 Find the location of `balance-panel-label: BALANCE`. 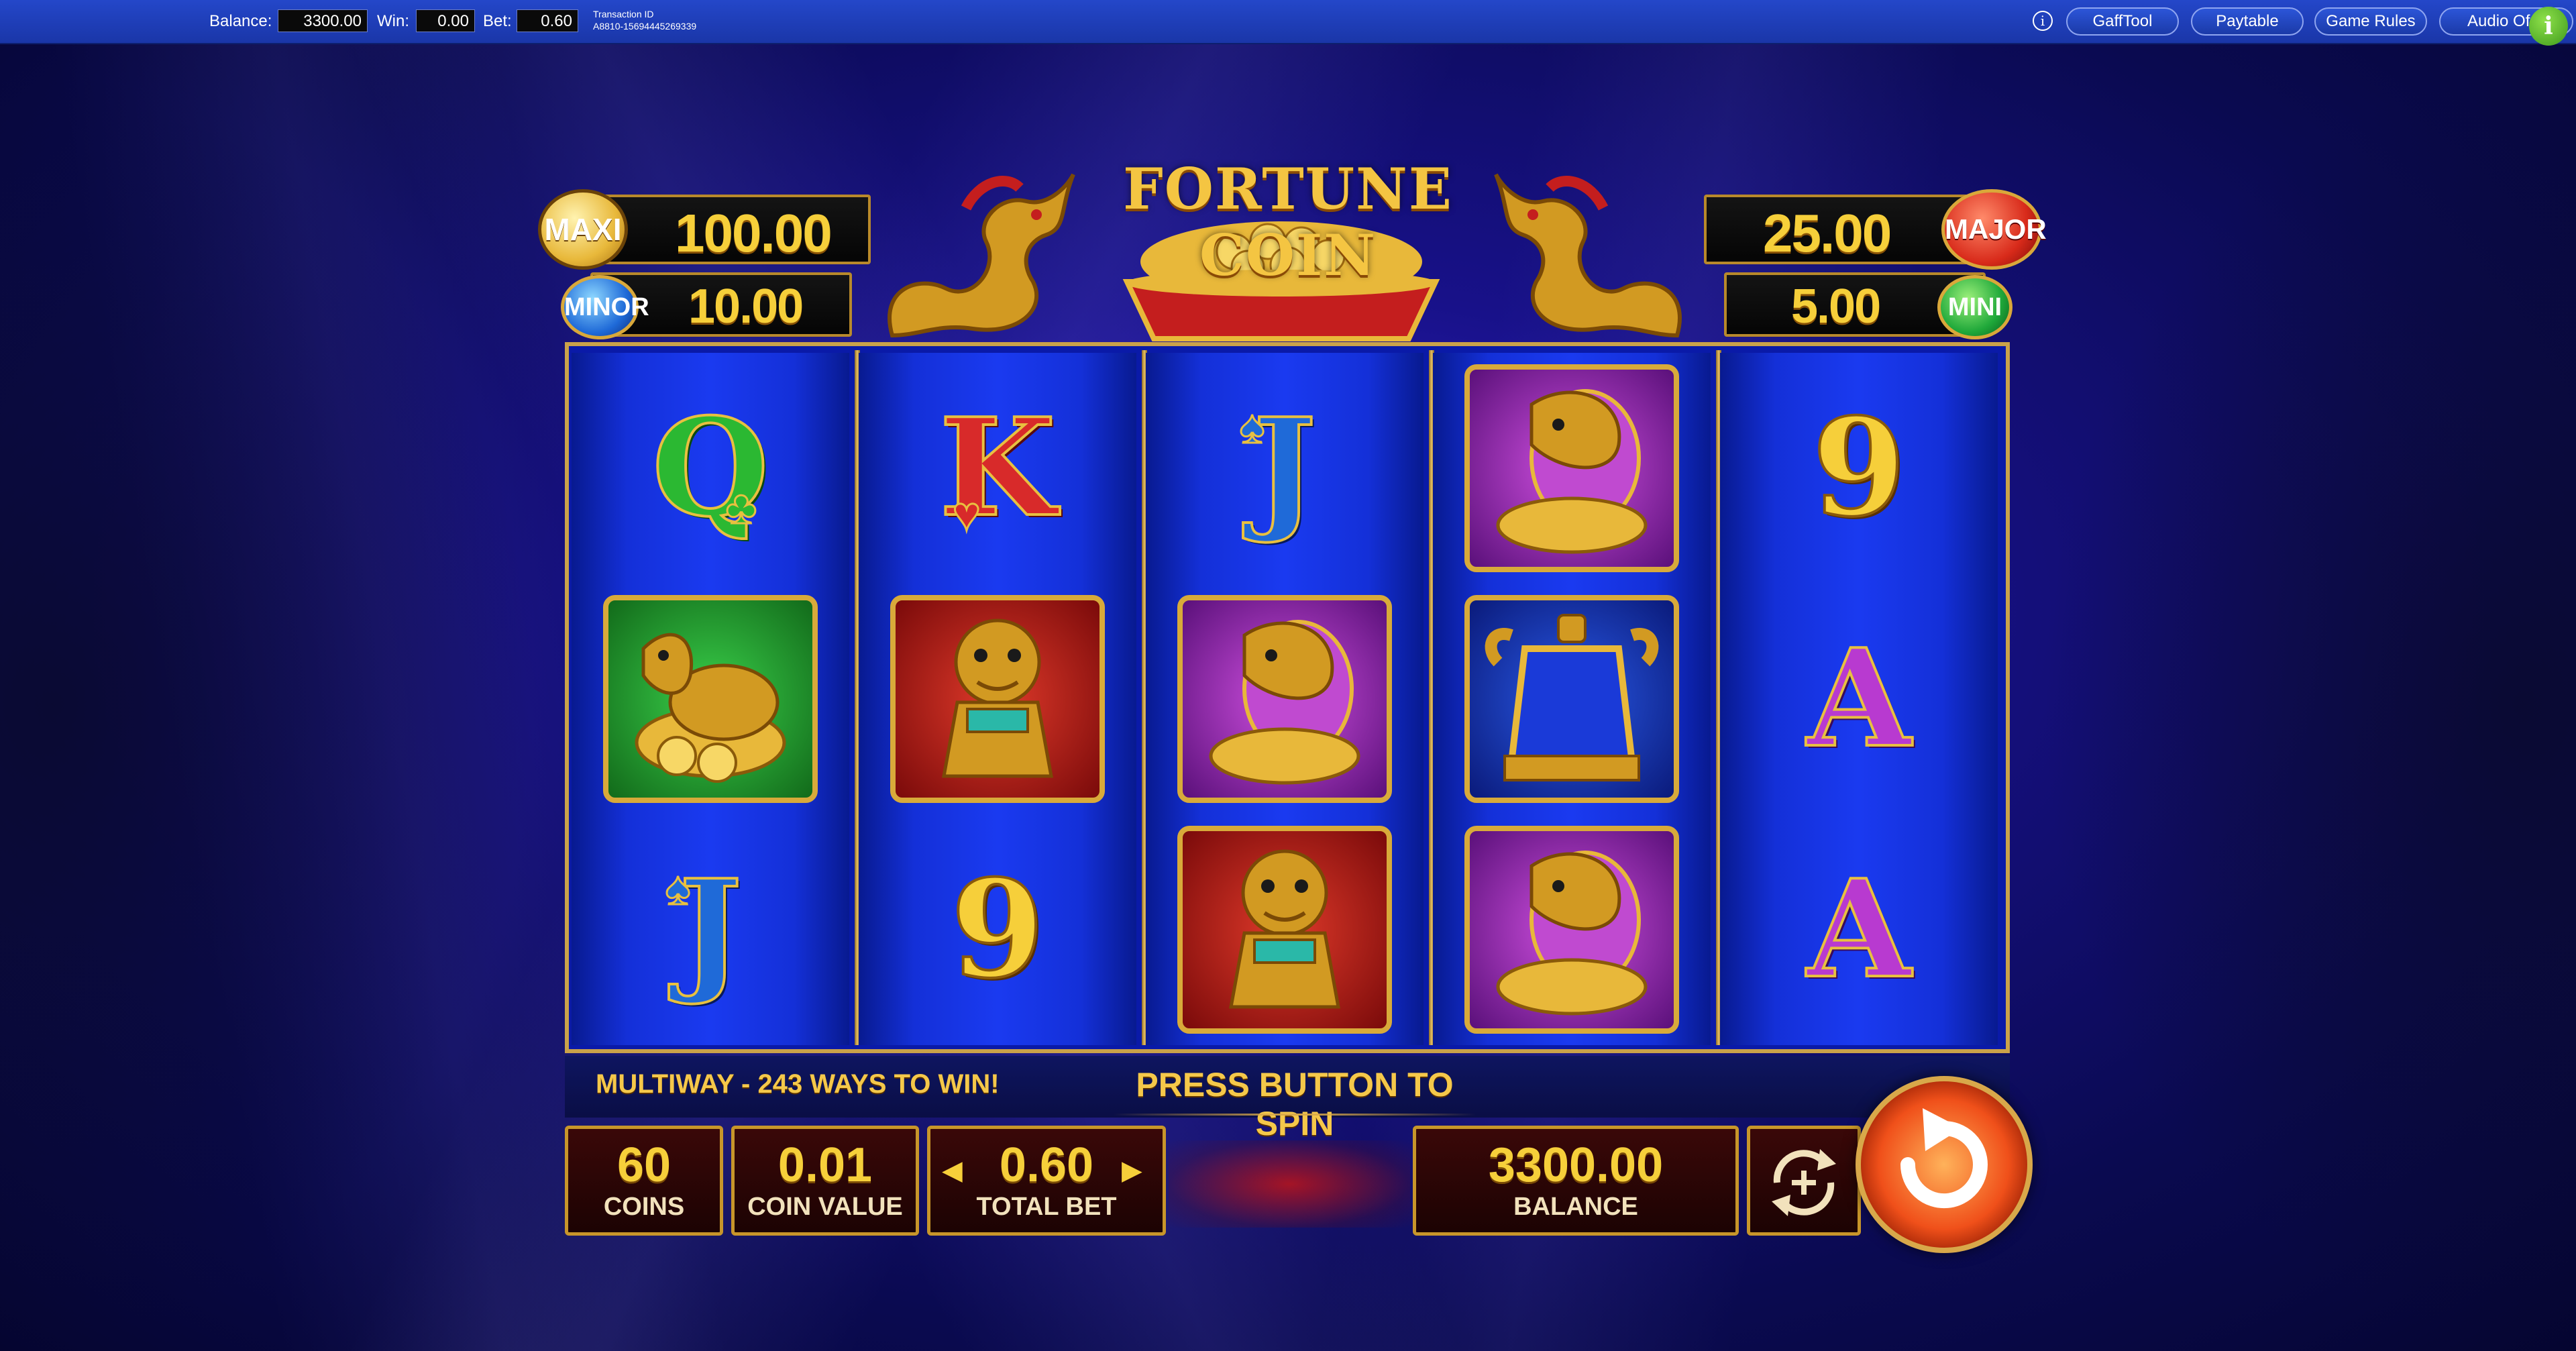

balance-panel-label: BALANCE is located at coordinates (1575, 1207).